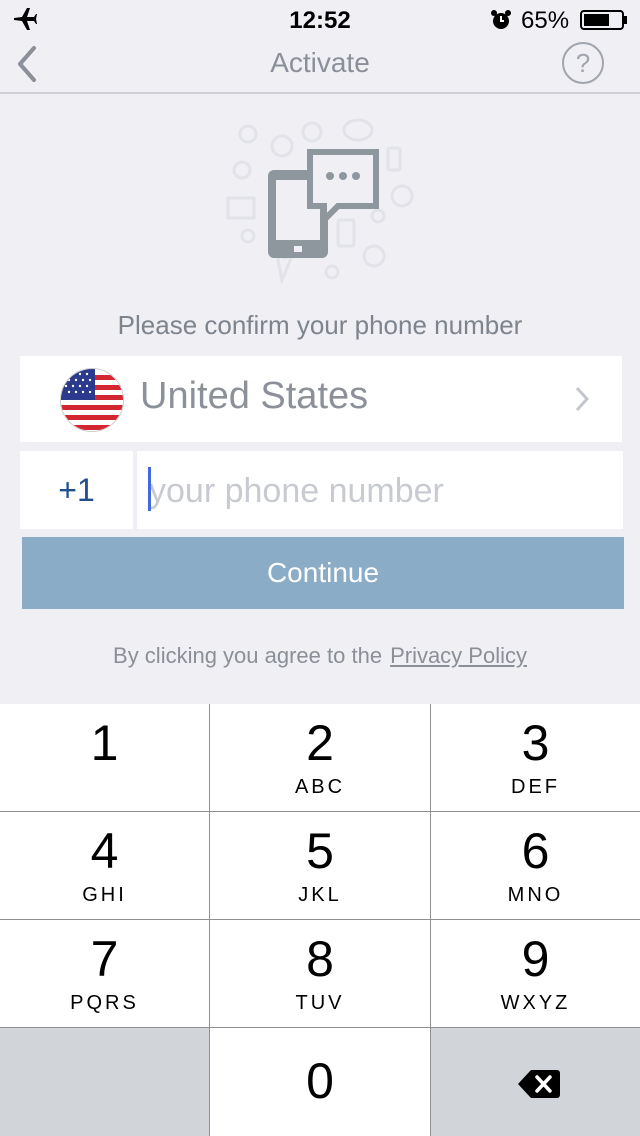 The height and width of the screenshot is (1136, 640). What do you see at coordinates (320, 895) in the screenshot?
I see `key-letters: JKL` at bounding box center [320, 895].